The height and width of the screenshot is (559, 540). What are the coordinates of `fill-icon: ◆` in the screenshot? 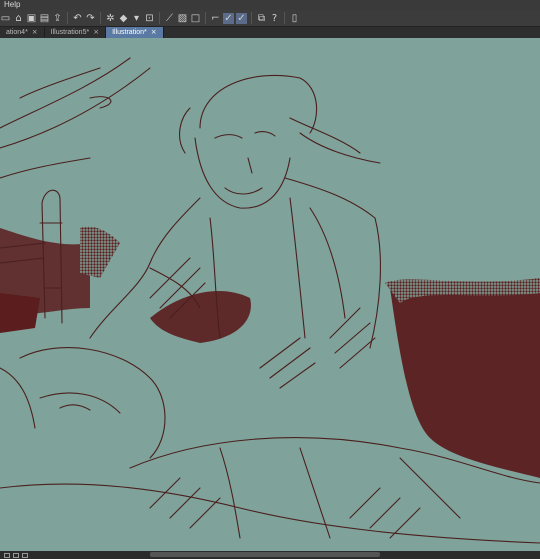 It's located at (123, 18).